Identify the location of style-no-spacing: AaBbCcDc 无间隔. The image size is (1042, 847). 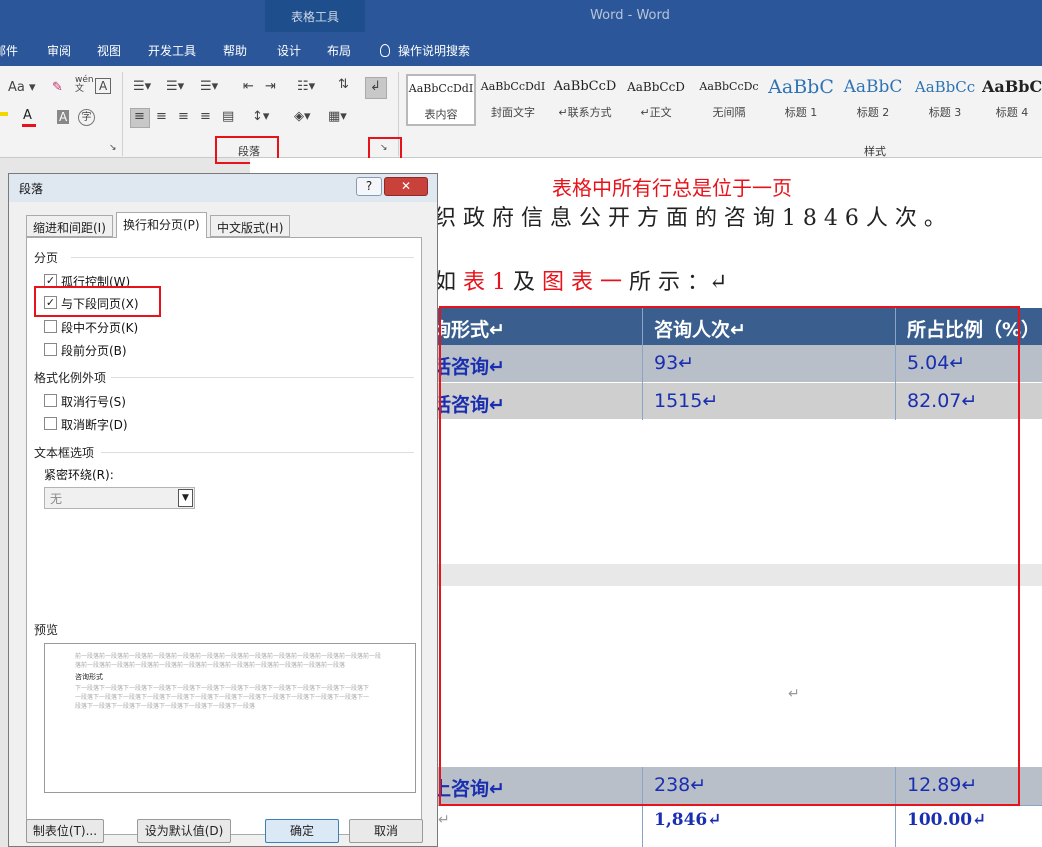
(729, 100).